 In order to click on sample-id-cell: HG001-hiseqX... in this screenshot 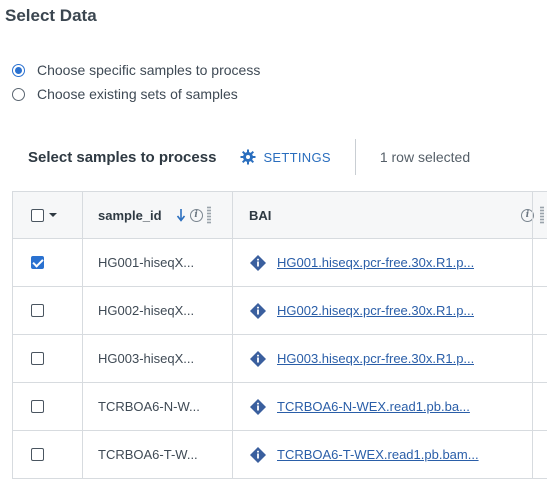, I will do `click(165, 262)`.